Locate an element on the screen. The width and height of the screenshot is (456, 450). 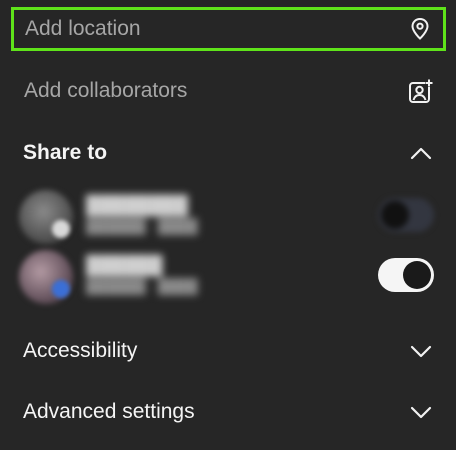
chevron-up-icon is located at coordinates (421, 153).